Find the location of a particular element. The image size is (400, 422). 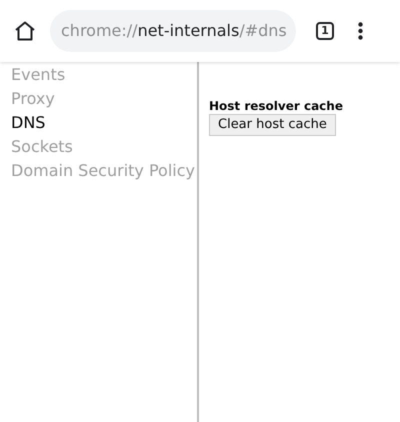

clear-cache-button: Clear host cache is located at coordinates (272, 125).